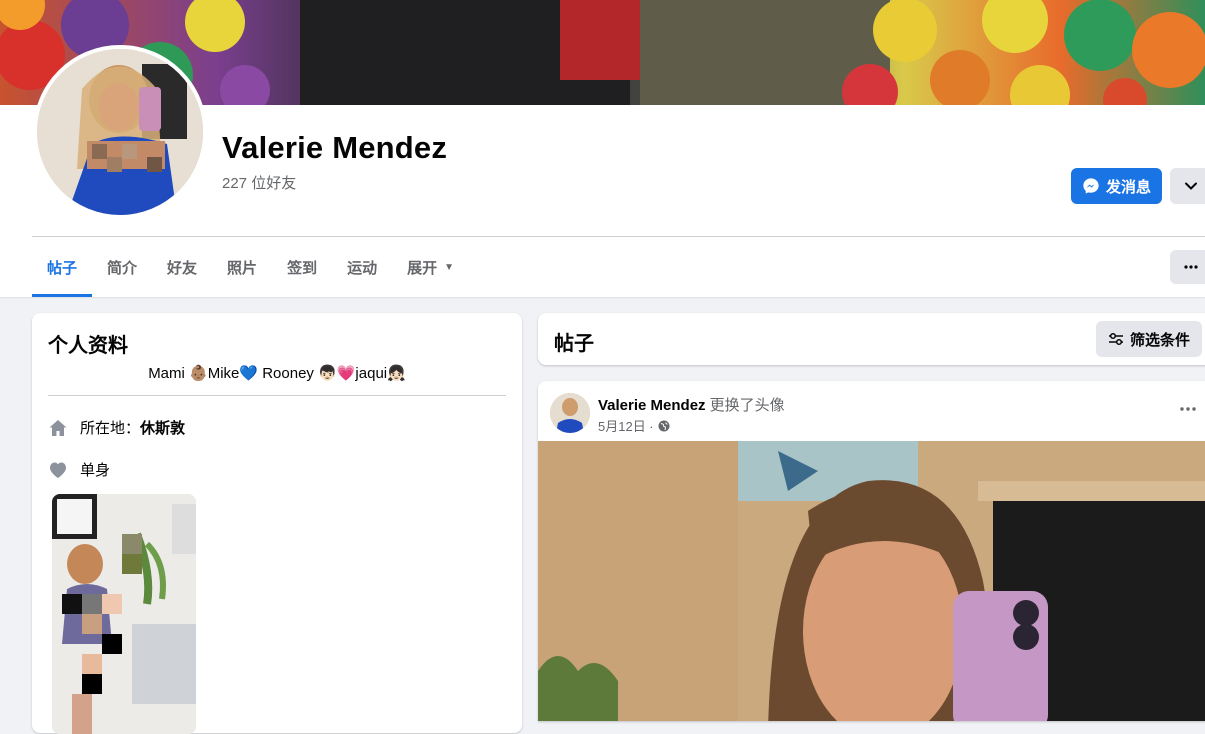  What do you see at coordinates (664, 425) in the screenshot?
I see `globe-icon` at bounding box center [664, 425].